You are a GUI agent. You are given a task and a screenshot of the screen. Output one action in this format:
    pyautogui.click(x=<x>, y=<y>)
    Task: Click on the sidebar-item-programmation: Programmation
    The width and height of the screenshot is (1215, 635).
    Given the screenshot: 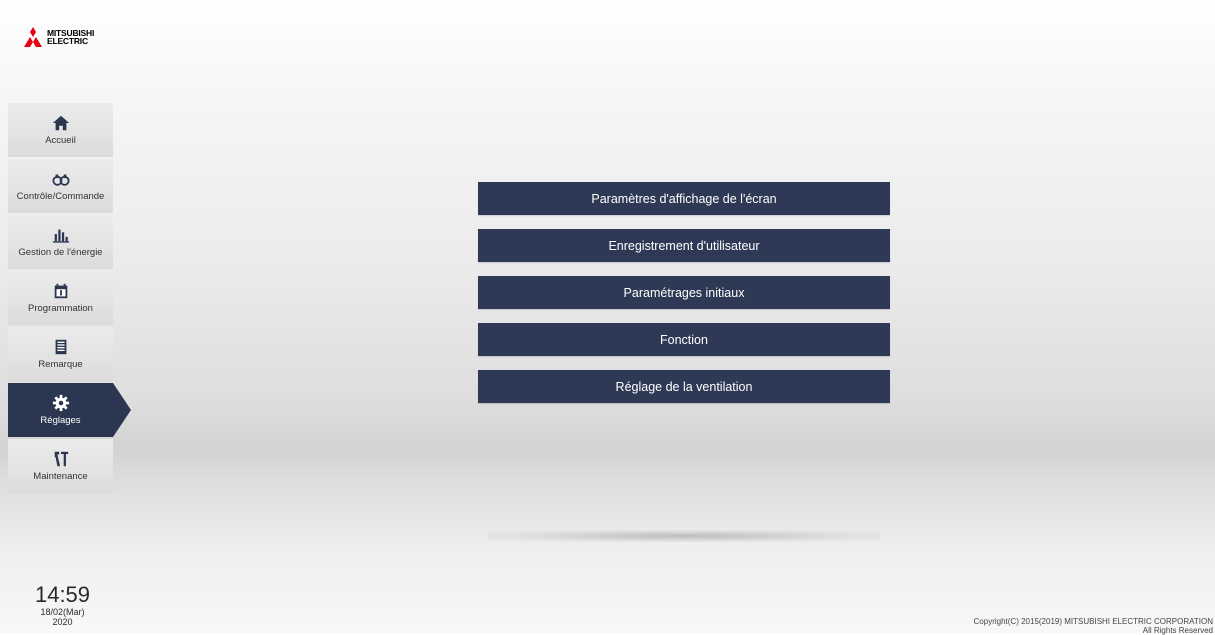 What is the action you would take?
    pyautogui.click(x=60, y=298)
    